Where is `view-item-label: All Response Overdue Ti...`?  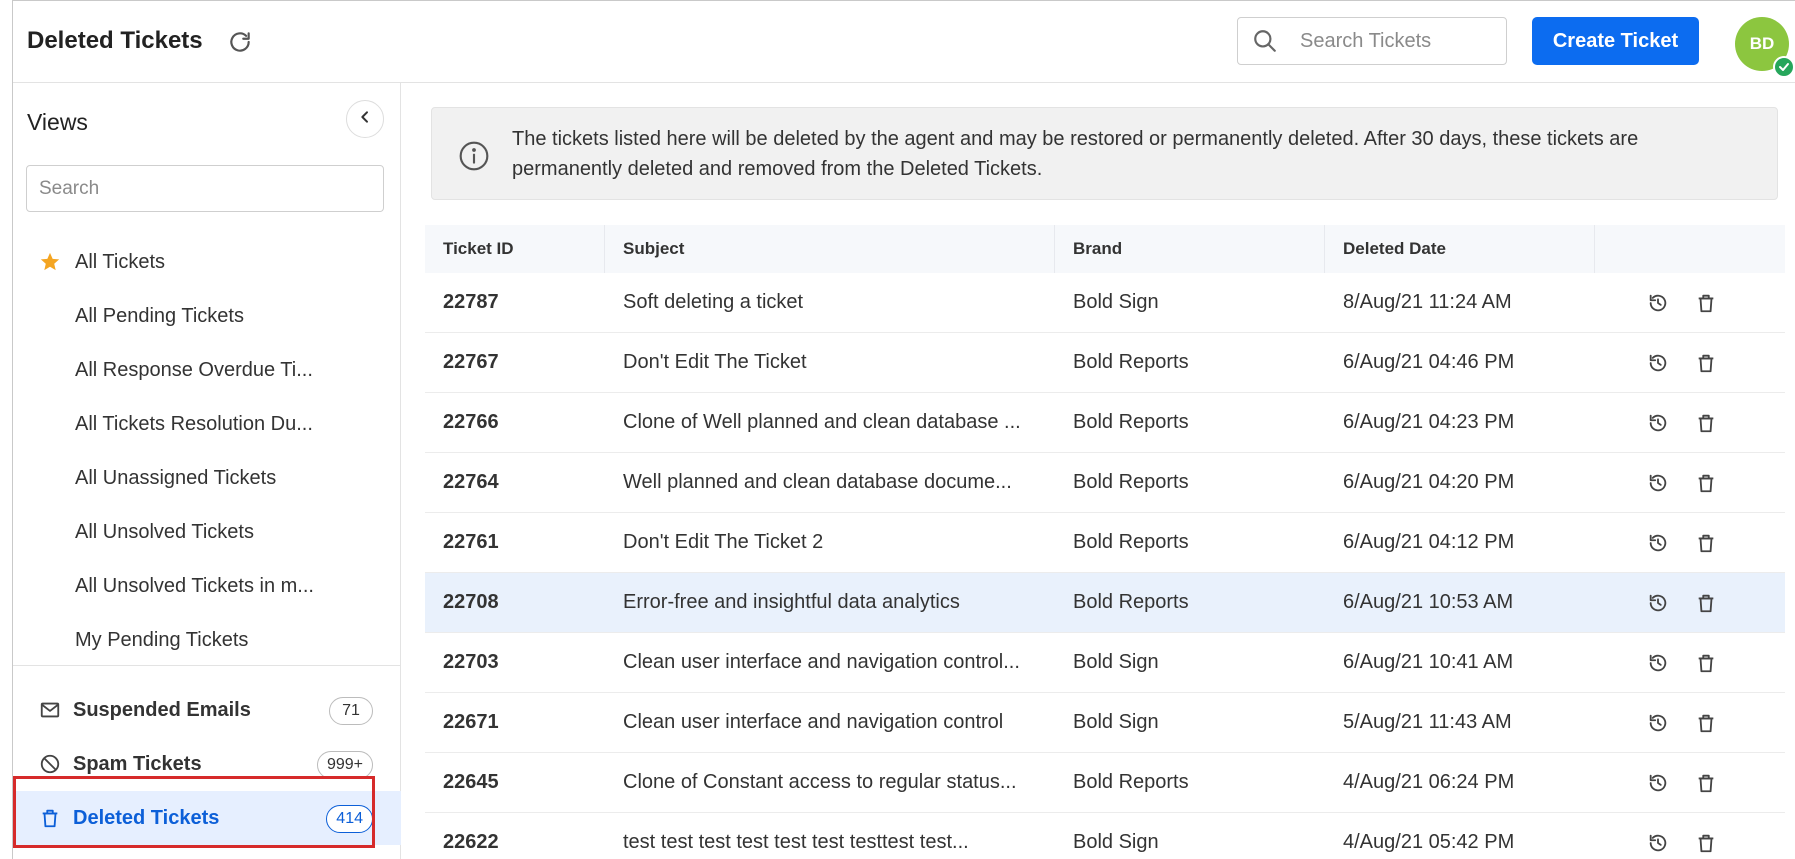 view-item-label: All Response Overdue Ti... is located at coordinates (194, 369).